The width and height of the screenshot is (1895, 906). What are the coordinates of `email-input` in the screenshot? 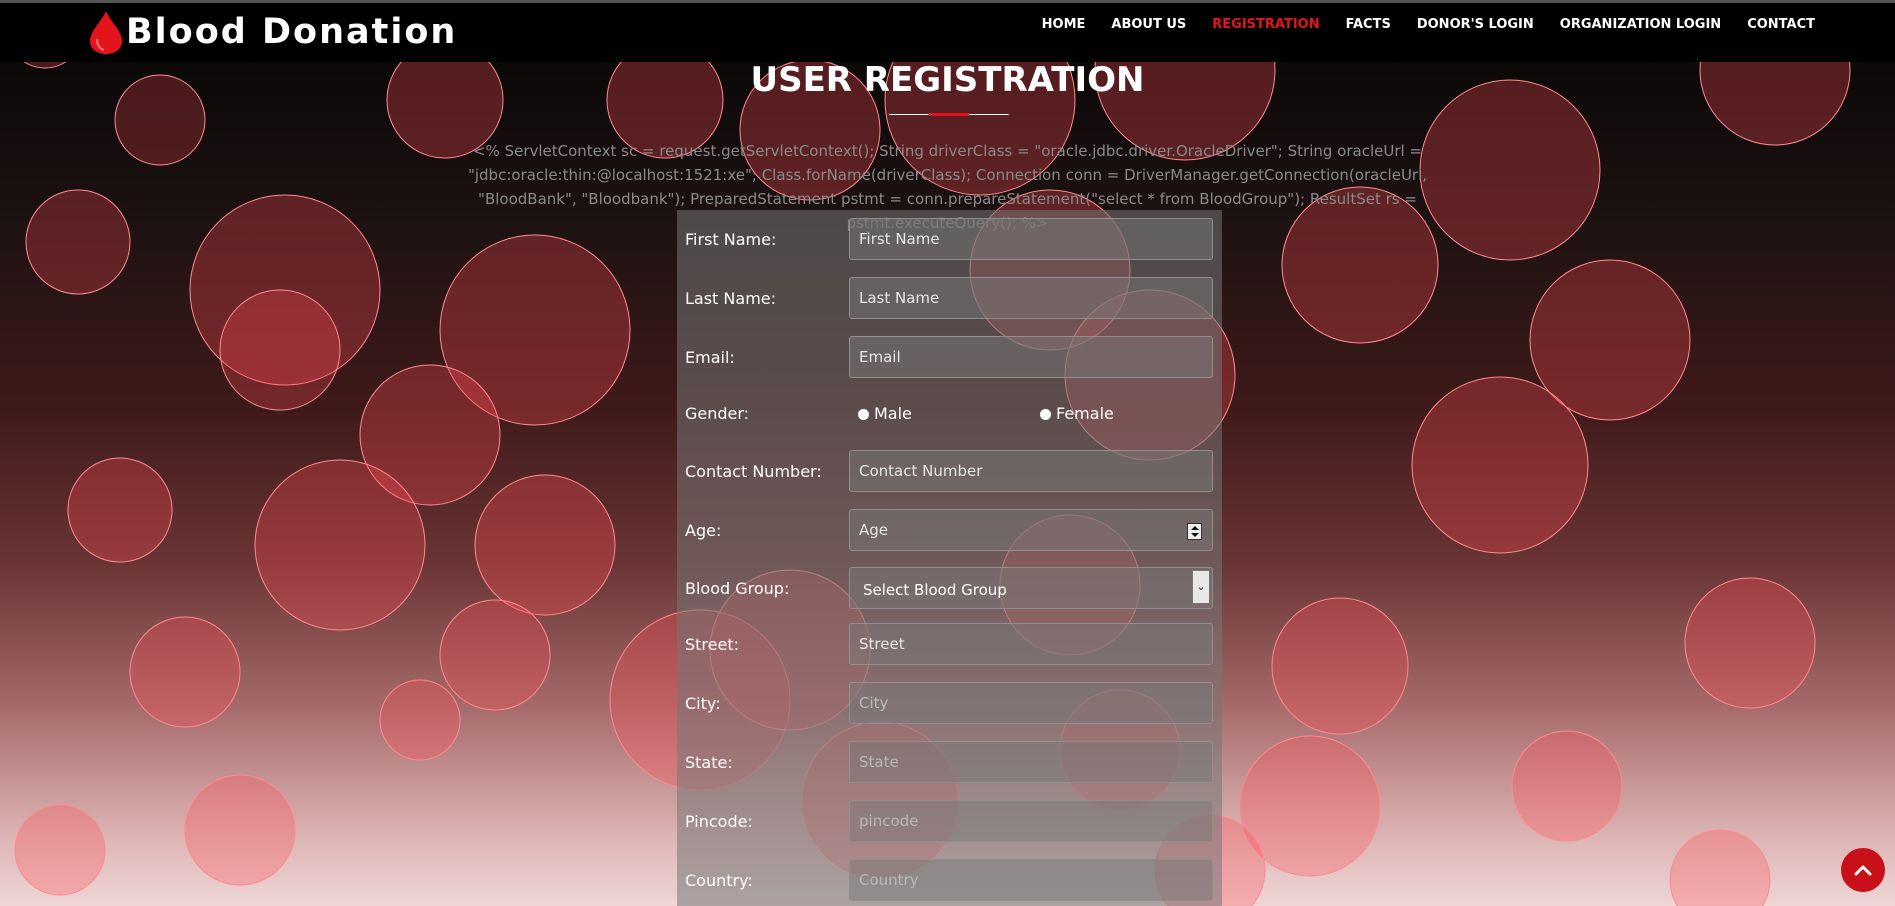 It's located at (1031, 357).